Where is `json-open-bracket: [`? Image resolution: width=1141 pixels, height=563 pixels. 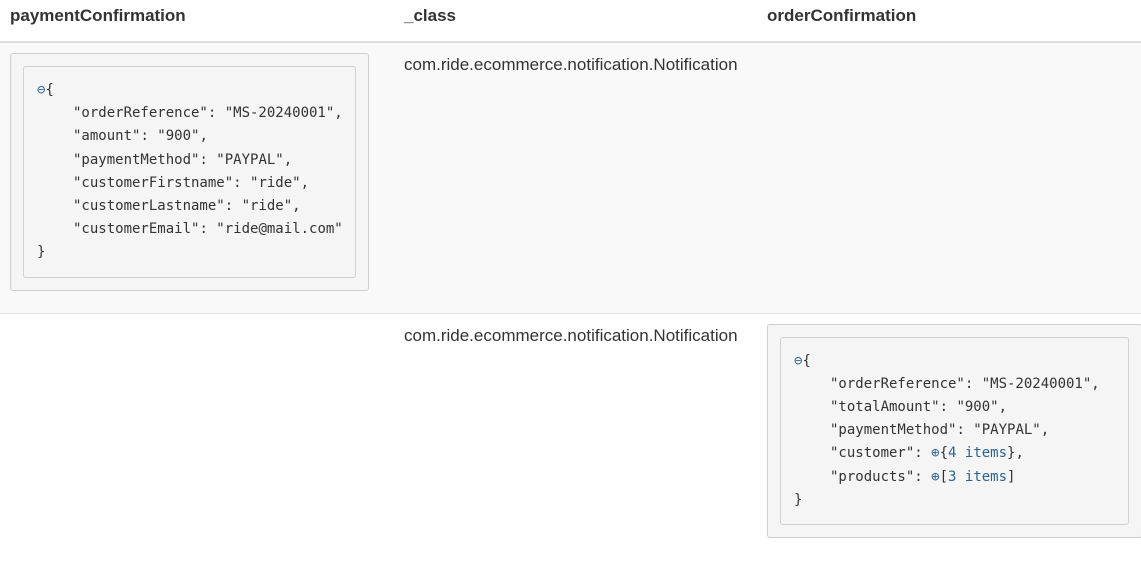 json-open-bracket: [ is located at coordinates (944, 476).